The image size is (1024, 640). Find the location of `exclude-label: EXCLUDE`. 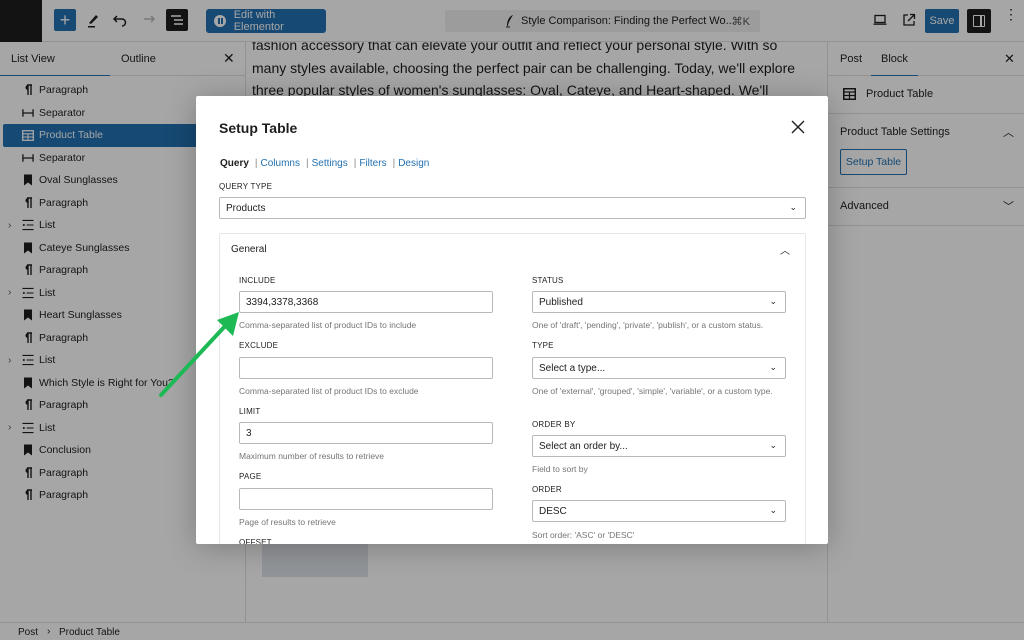

exclude-label: EXCLUDE is located at coordinates (259, 345).